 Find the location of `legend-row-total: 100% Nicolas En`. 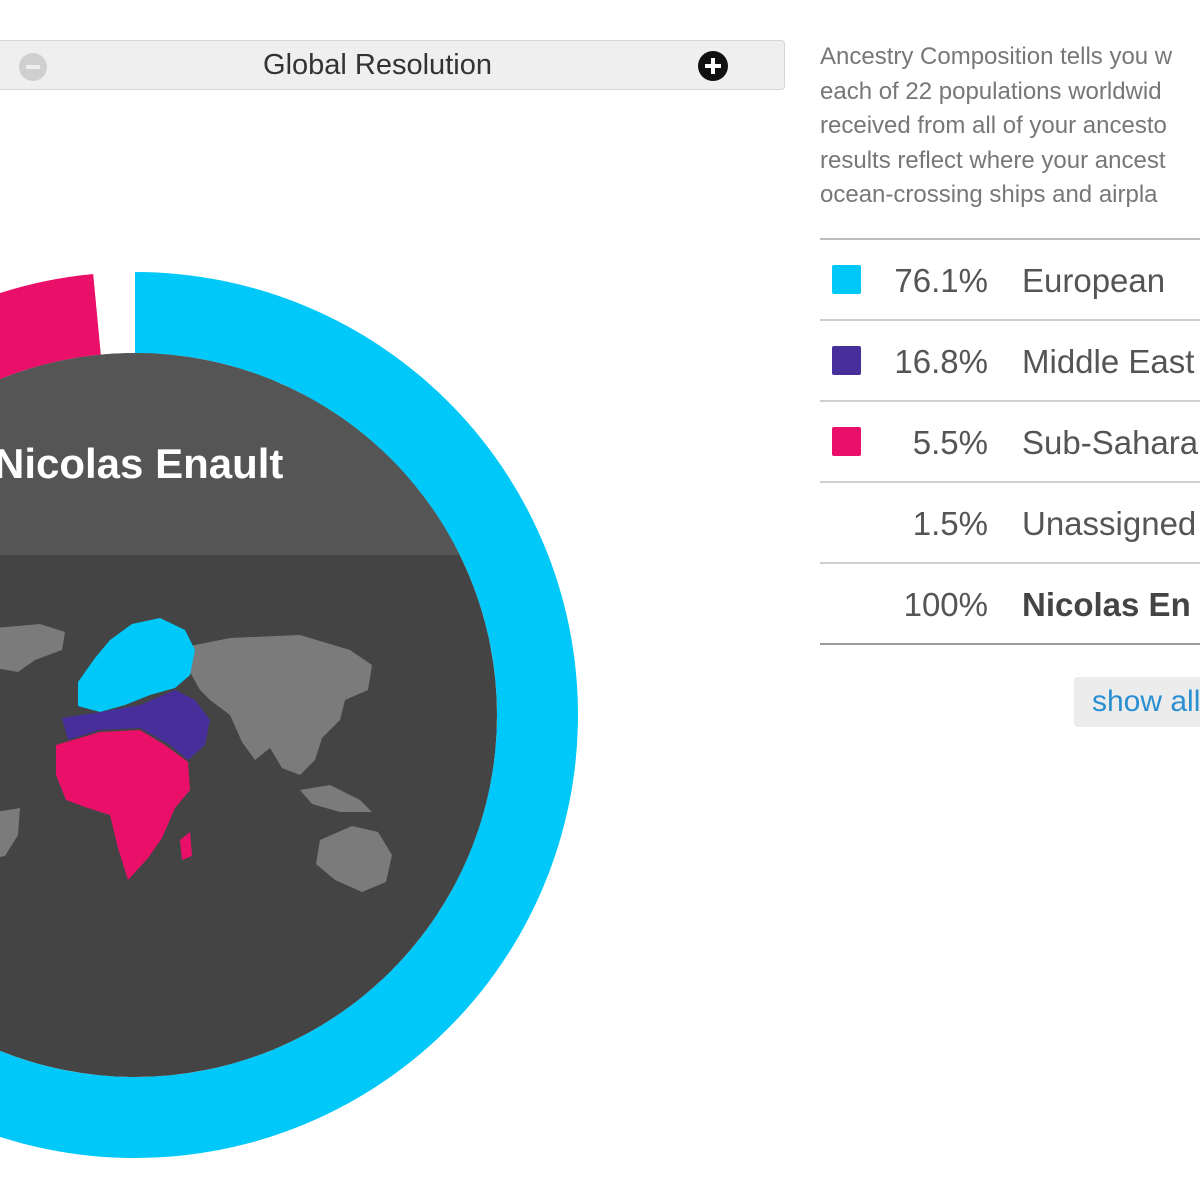

legend-row-total: 100% Nicolas En is located at coordinates (1010, 604).